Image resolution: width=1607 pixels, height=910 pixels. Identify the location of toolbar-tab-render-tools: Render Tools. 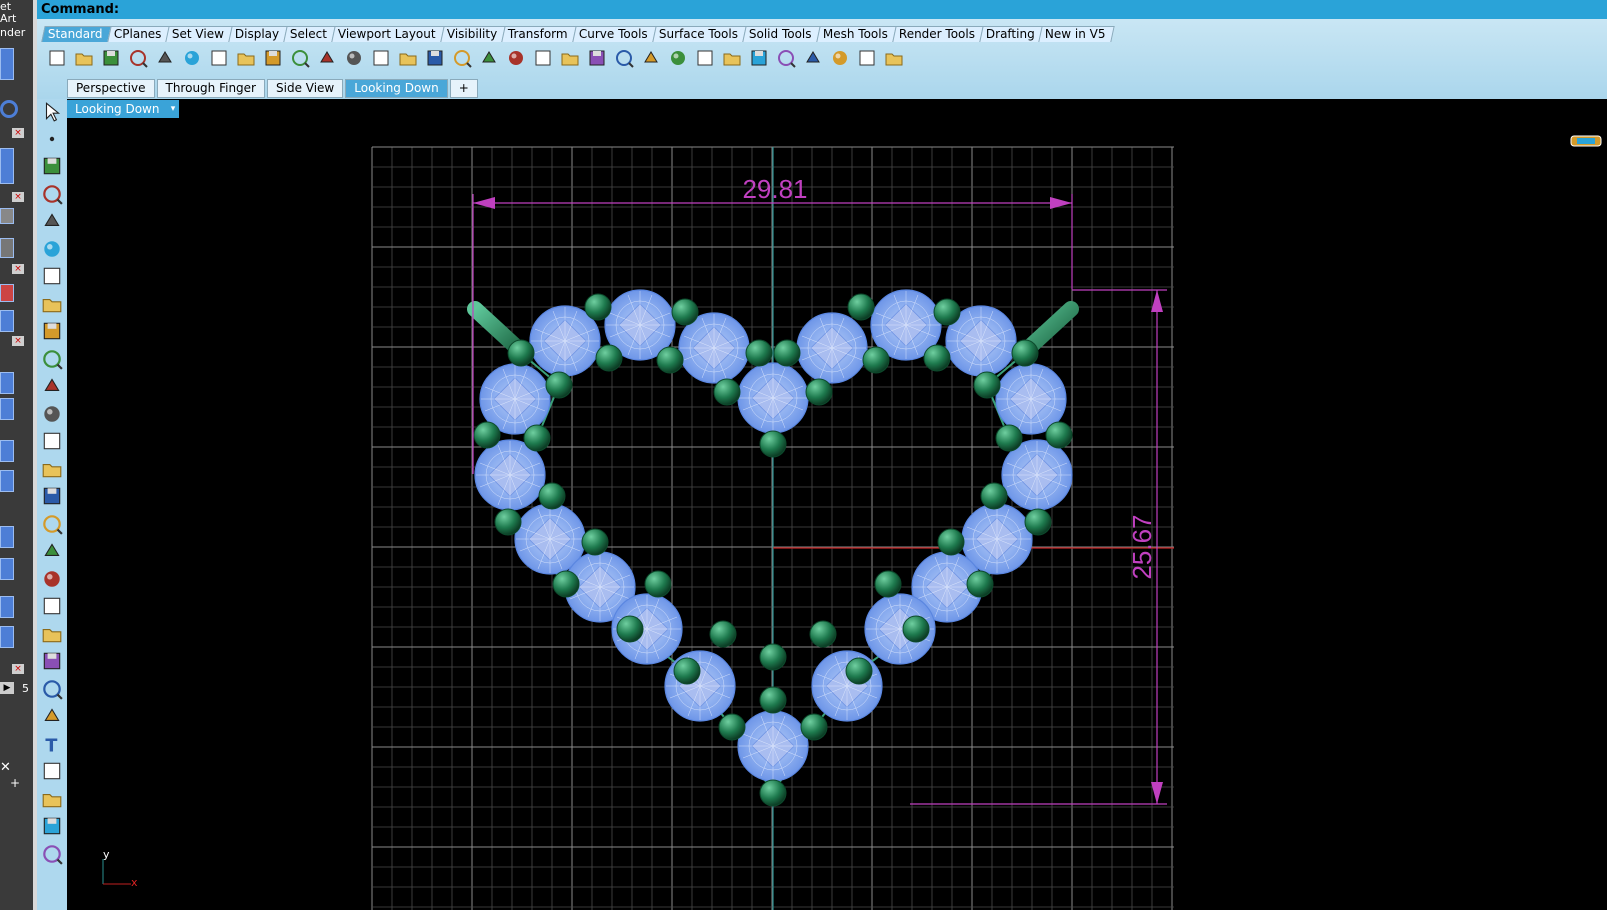
(937, 34).